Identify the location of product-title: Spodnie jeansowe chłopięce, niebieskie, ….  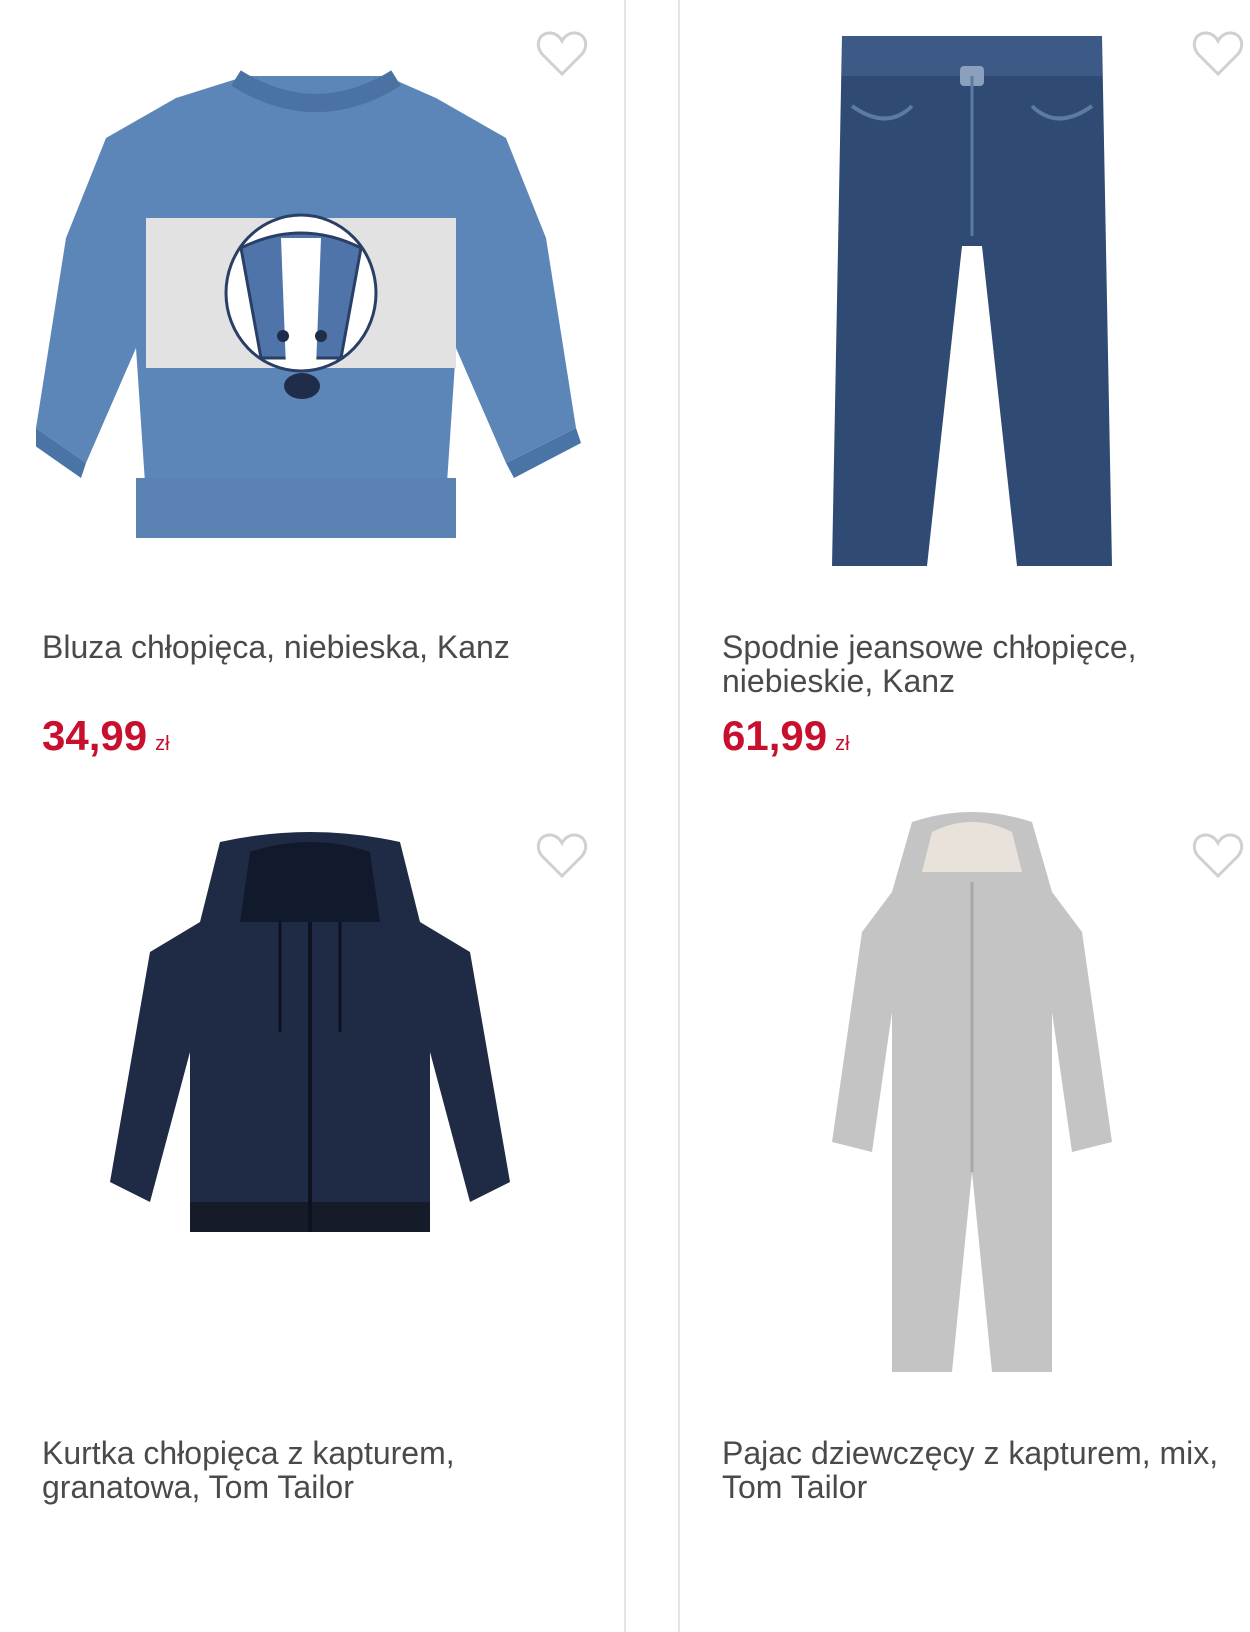
(986, 664).